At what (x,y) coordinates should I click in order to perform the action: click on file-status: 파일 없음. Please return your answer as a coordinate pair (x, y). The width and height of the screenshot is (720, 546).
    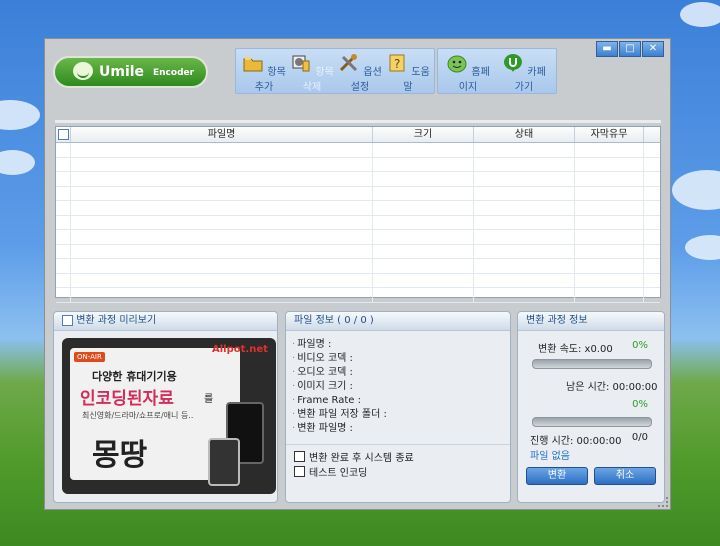
    Looking at the image, I should click on (550, 456).